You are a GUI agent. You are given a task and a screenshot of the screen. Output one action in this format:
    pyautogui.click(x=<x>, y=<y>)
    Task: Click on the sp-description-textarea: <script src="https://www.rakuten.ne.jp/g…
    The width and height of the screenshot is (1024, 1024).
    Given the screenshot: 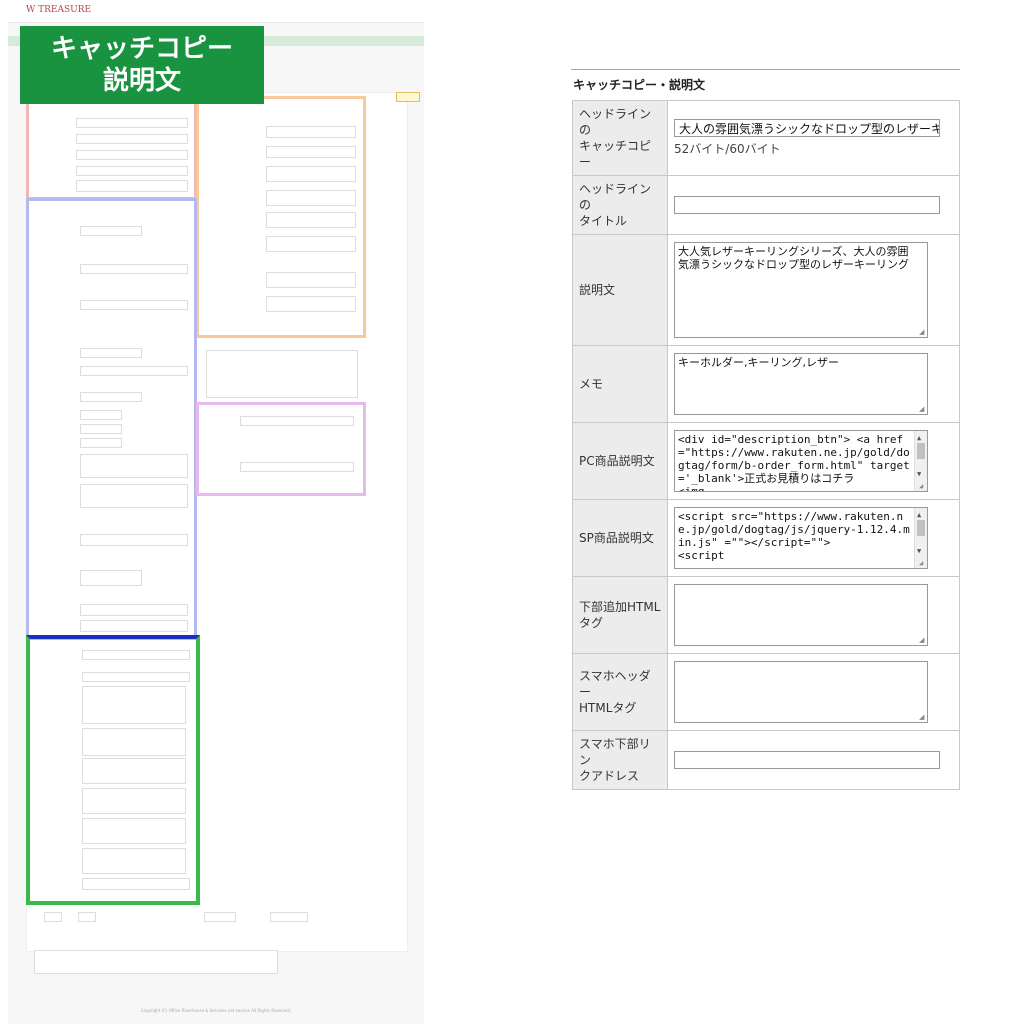 What is the action you would take?
    pyautogui.click(x=801, y=538)
    